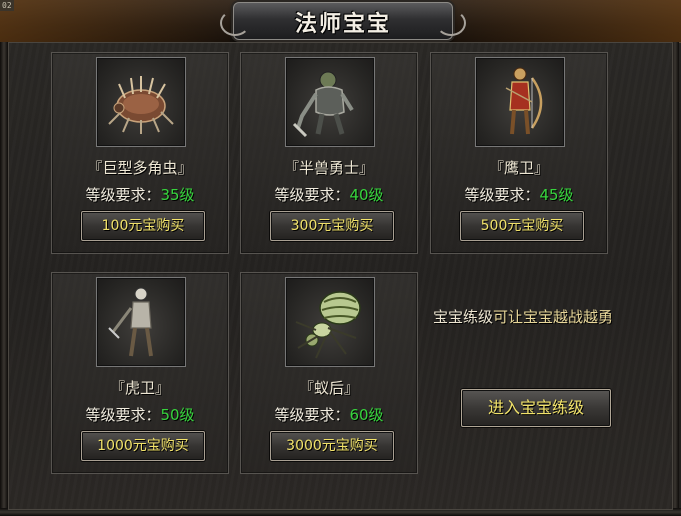  Describe the element at coordinates (556, 195) in the screenshot. I see `required-level: 45级` at that location.